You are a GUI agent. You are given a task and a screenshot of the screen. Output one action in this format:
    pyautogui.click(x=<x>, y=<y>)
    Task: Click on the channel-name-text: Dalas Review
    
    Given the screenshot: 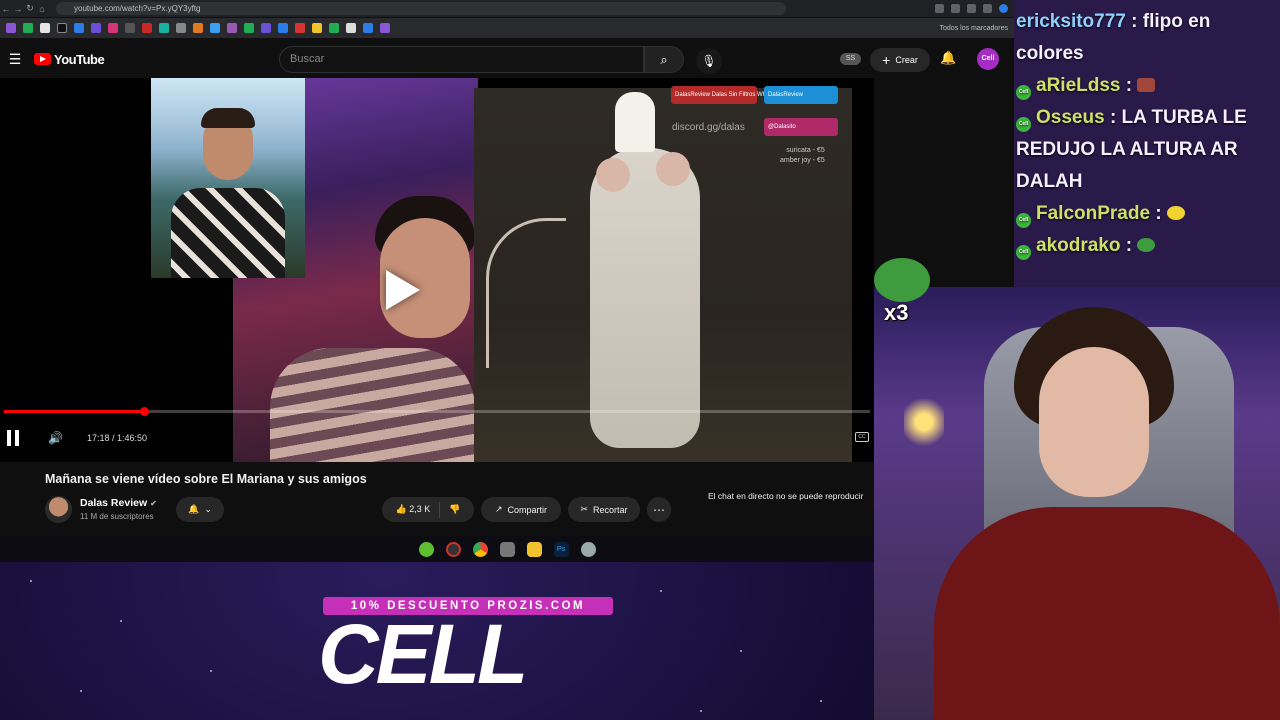 What is the action you would take?
    pyautogui.click(x=113, y=503)
    